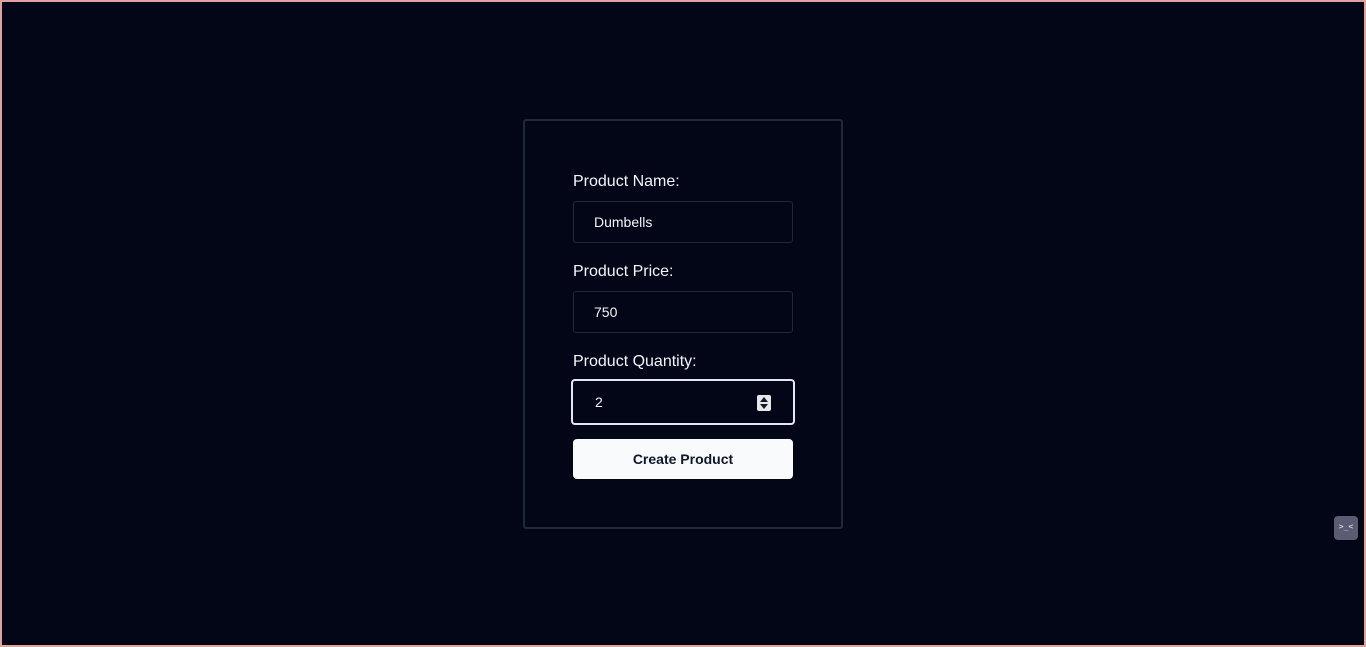  Describe the element at coordinates (683, 402) in the screenshot. I see `product-quantity-input: 2` at that location.